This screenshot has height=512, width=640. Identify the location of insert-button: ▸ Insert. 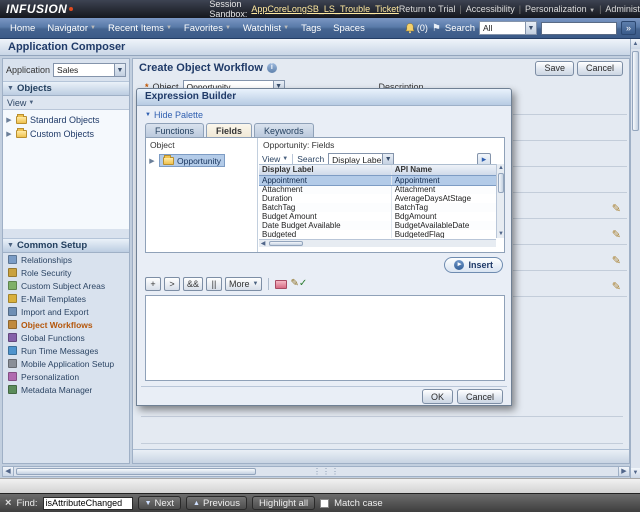
(473, 265).